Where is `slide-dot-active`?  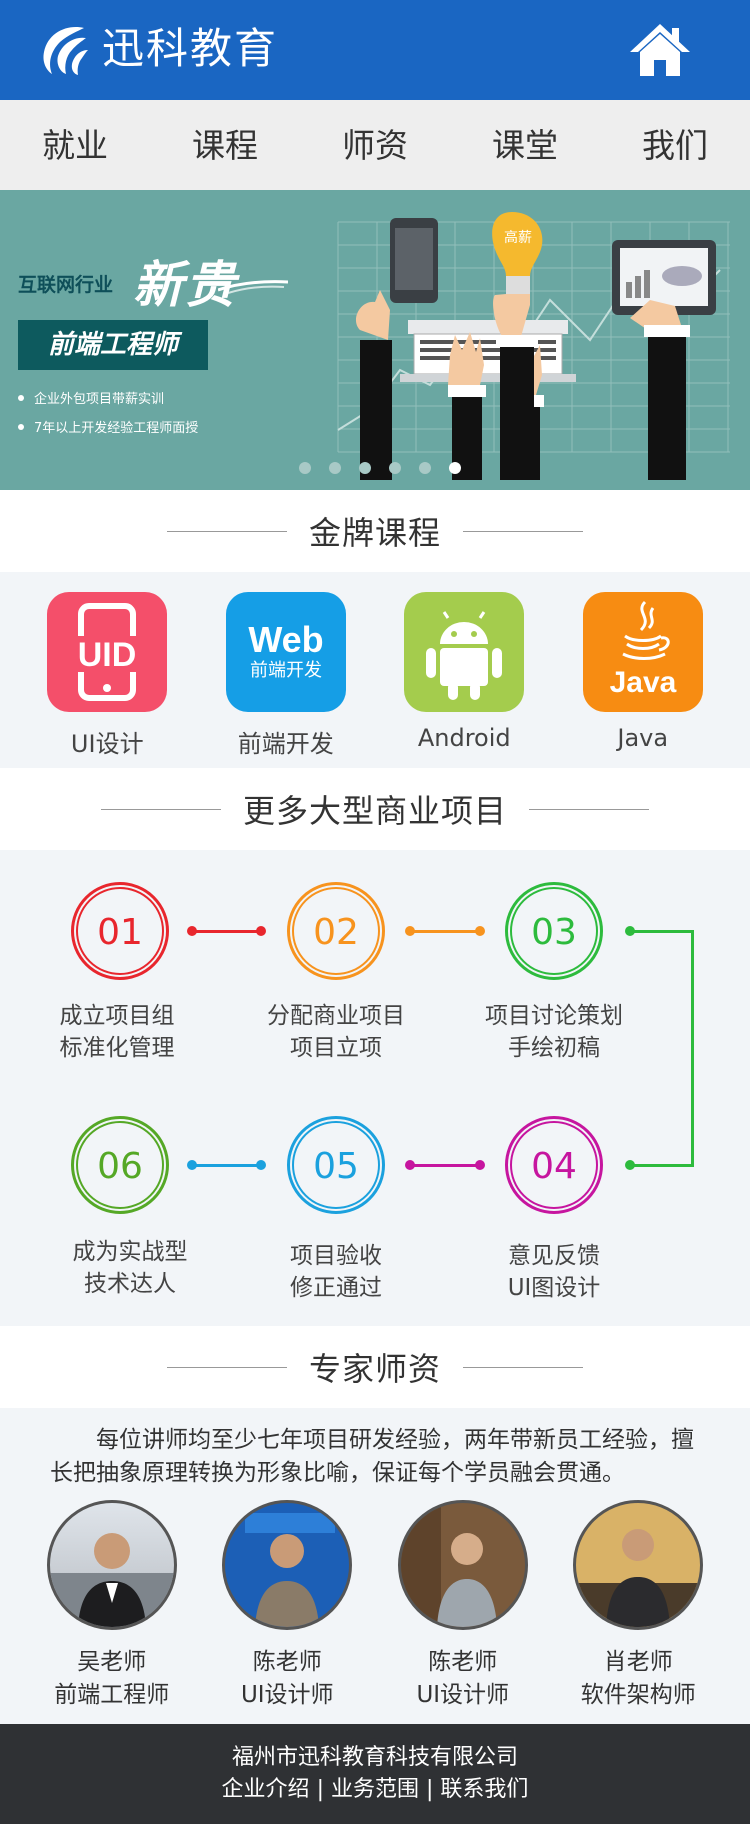
slide-dot-active is located at coordinates (455, 468).